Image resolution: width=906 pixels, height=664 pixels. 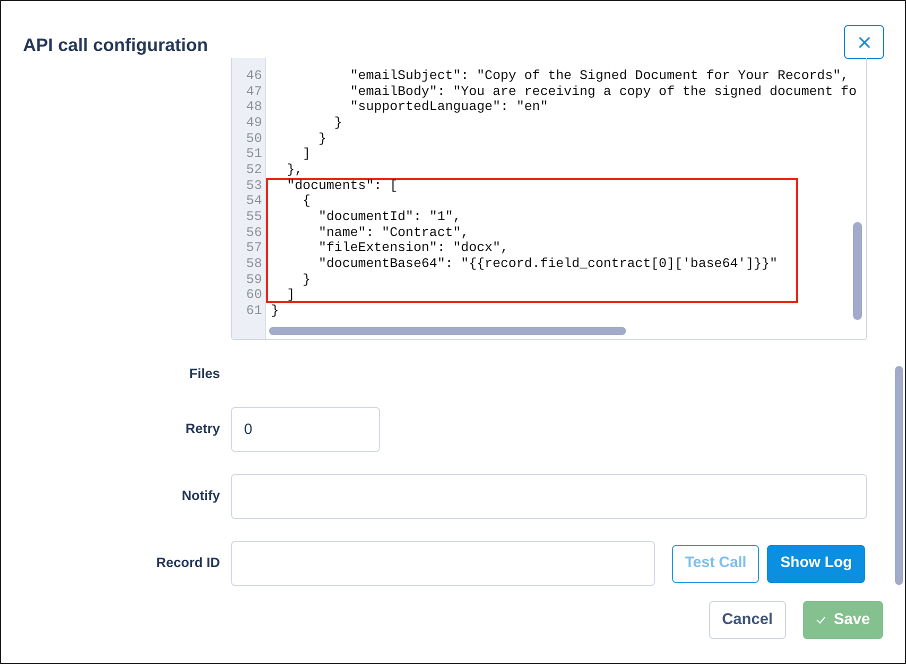 I want to click on dialog-title: API call configuration, so click(x=115, y=45).